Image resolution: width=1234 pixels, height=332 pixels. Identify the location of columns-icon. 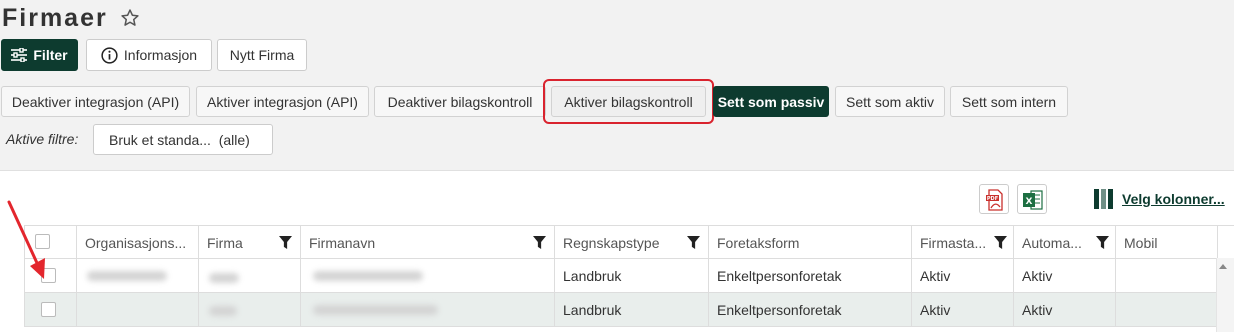
(1104, 199).